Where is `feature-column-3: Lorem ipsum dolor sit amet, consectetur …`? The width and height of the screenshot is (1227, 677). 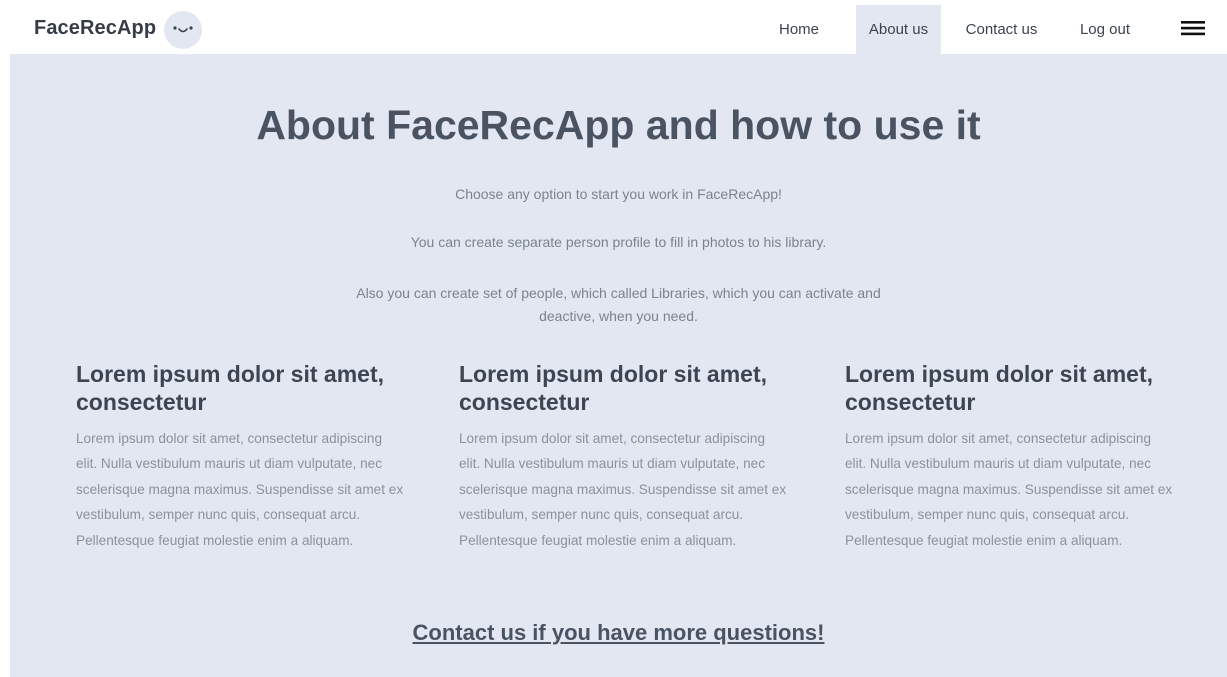
feature-column-3: Lorem ipsum dolor sit amet, consectetur … is located at coordinates (1010, 456).